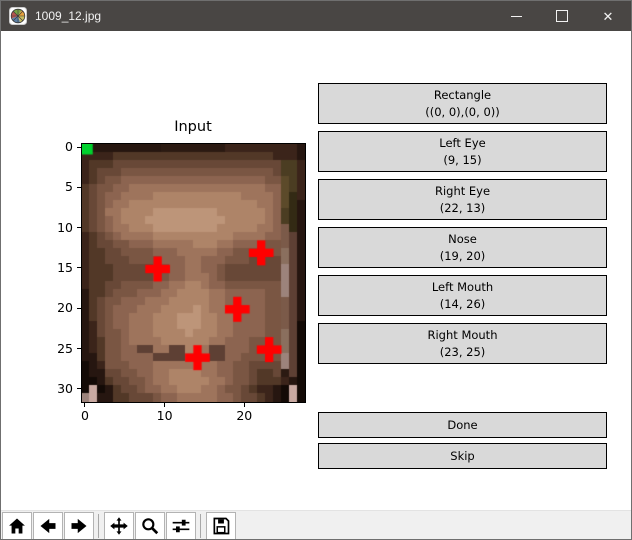 This screenshot has height=540, width=632. I want to click on window-title: 1009_12.jpg, so click(68, 16).